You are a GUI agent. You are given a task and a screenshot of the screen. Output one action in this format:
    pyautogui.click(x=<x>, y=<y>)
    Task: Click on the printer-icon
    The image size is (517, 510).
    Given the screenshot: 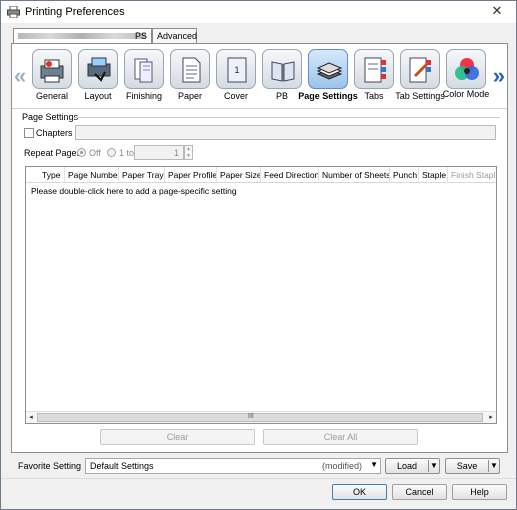 What is the action you would take?
    pyautogui.click(x=13, y=12)
    